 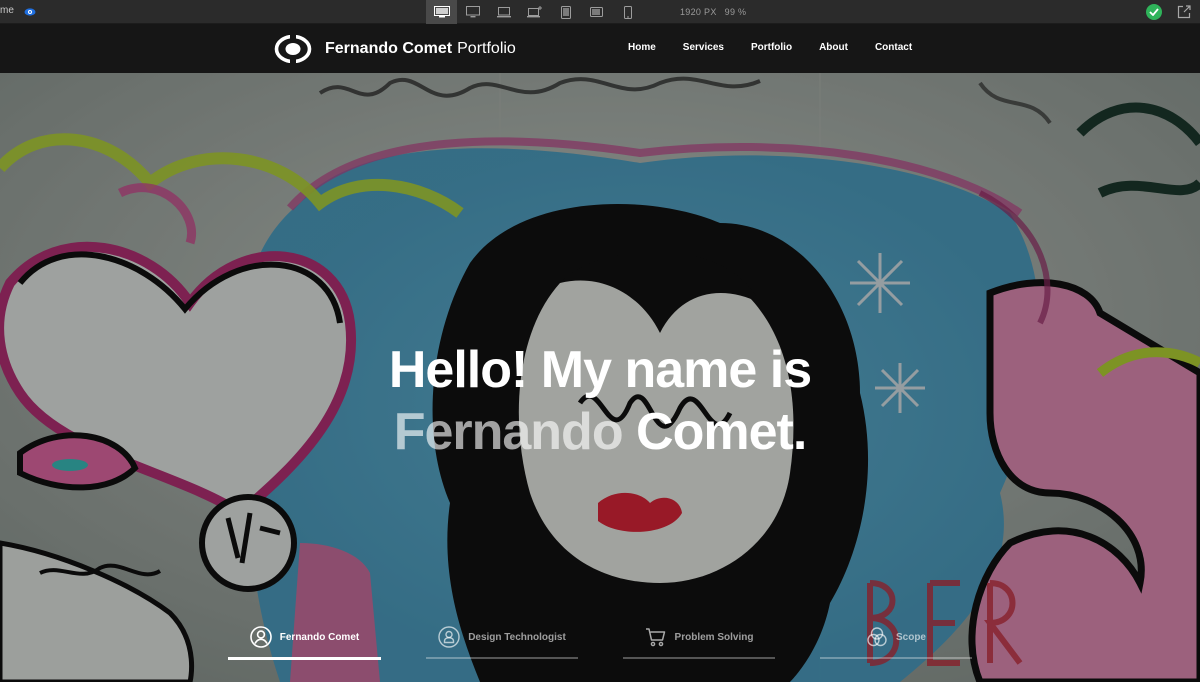 I want to click on tab-problem-solving: Problem Solving, so click(x=699, y=637).